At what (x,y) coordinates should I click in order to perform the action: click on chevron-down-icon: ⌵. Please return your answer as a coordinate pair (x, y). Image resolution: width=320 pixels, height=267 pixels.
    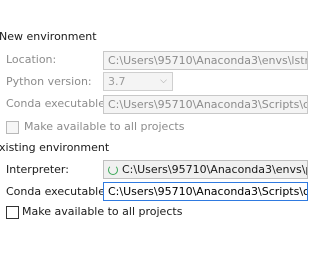
    Looking at the image, I should click on (163, 81).